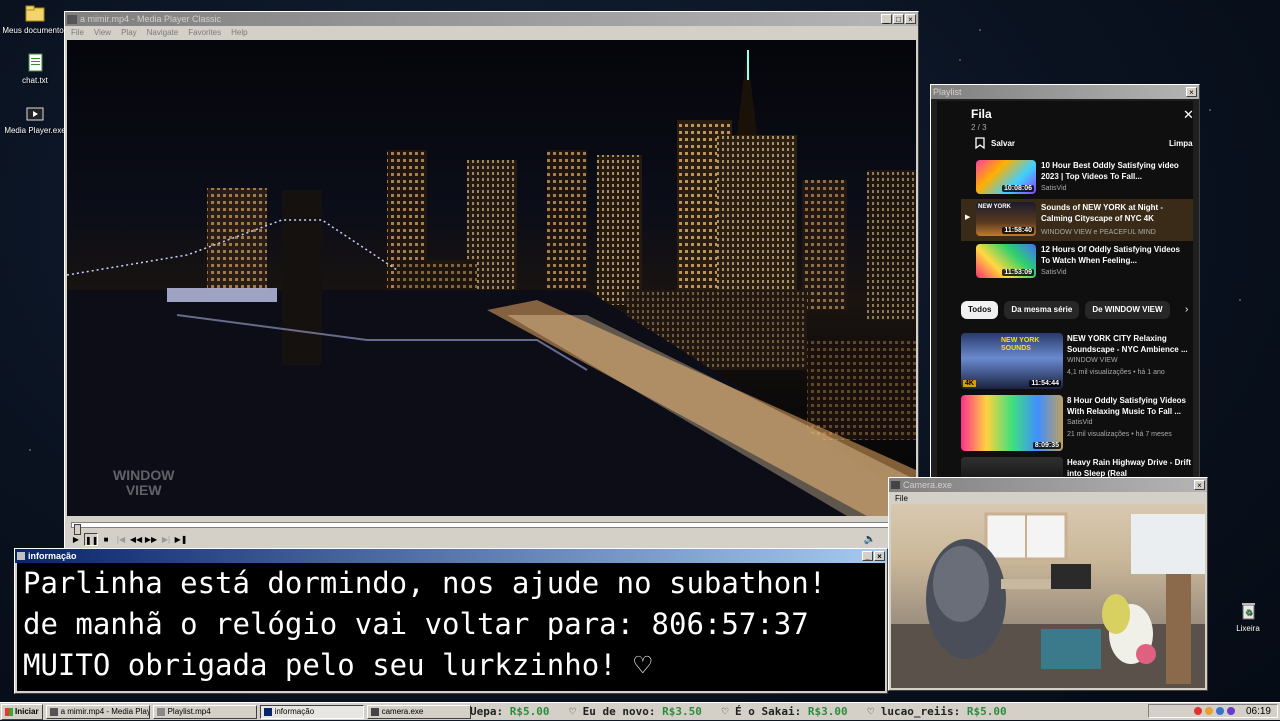 Image resolution: width=1280 pixels, height=721 pixels. I want to click on chevron-right-icon: ›, so click(1186, 309).